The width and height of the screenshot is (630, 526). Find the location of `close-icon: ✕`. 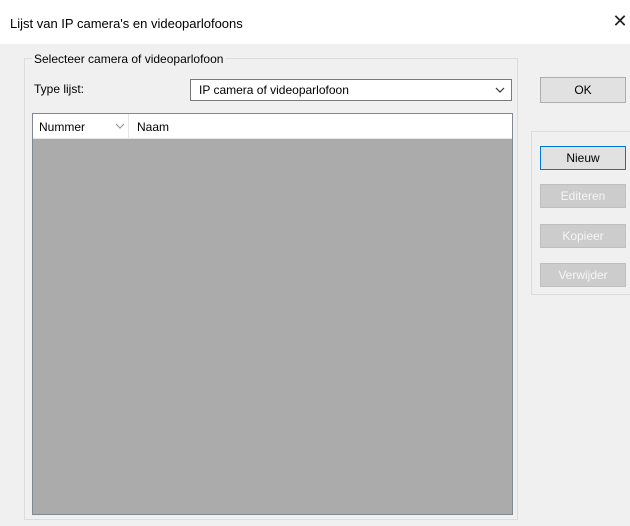

close-icon: ✕ is located at coordinates (620, 21).